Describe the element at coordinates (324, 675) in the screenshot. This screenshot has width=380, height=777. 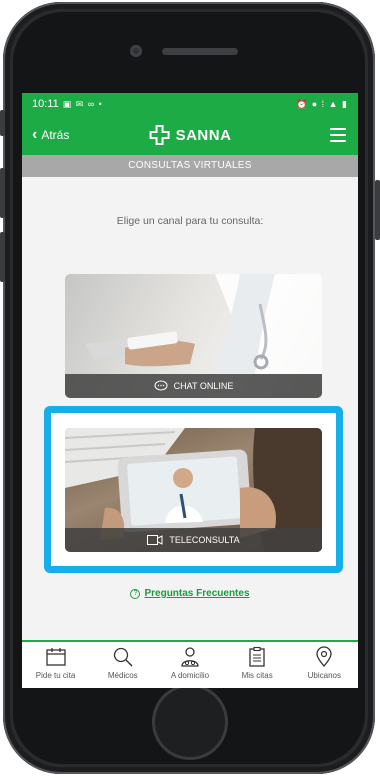
I see `tab-label: Ubicanos` at that location.